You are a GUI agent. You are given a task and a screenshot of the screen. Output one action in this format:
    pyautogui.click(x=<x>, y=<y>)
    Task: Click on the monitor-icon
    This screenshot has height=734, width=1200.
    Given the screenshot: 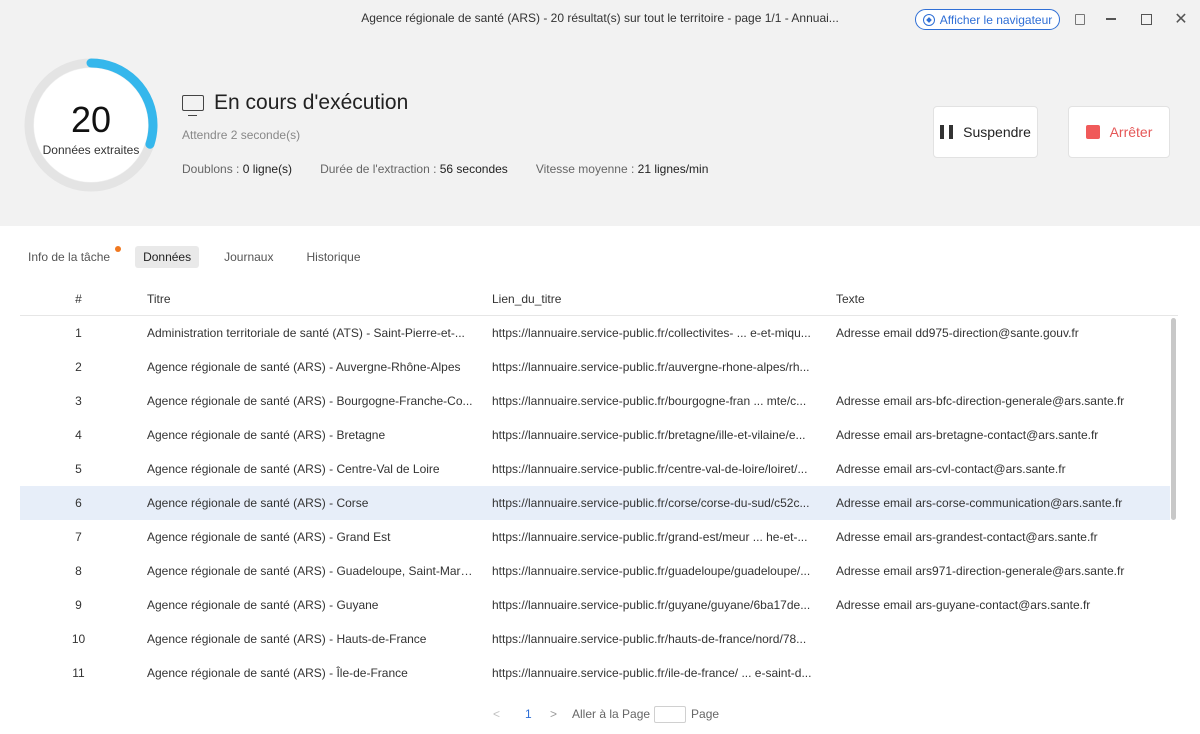 What is the action you would take?
    pyautogui.click(x=193, y=105)
    